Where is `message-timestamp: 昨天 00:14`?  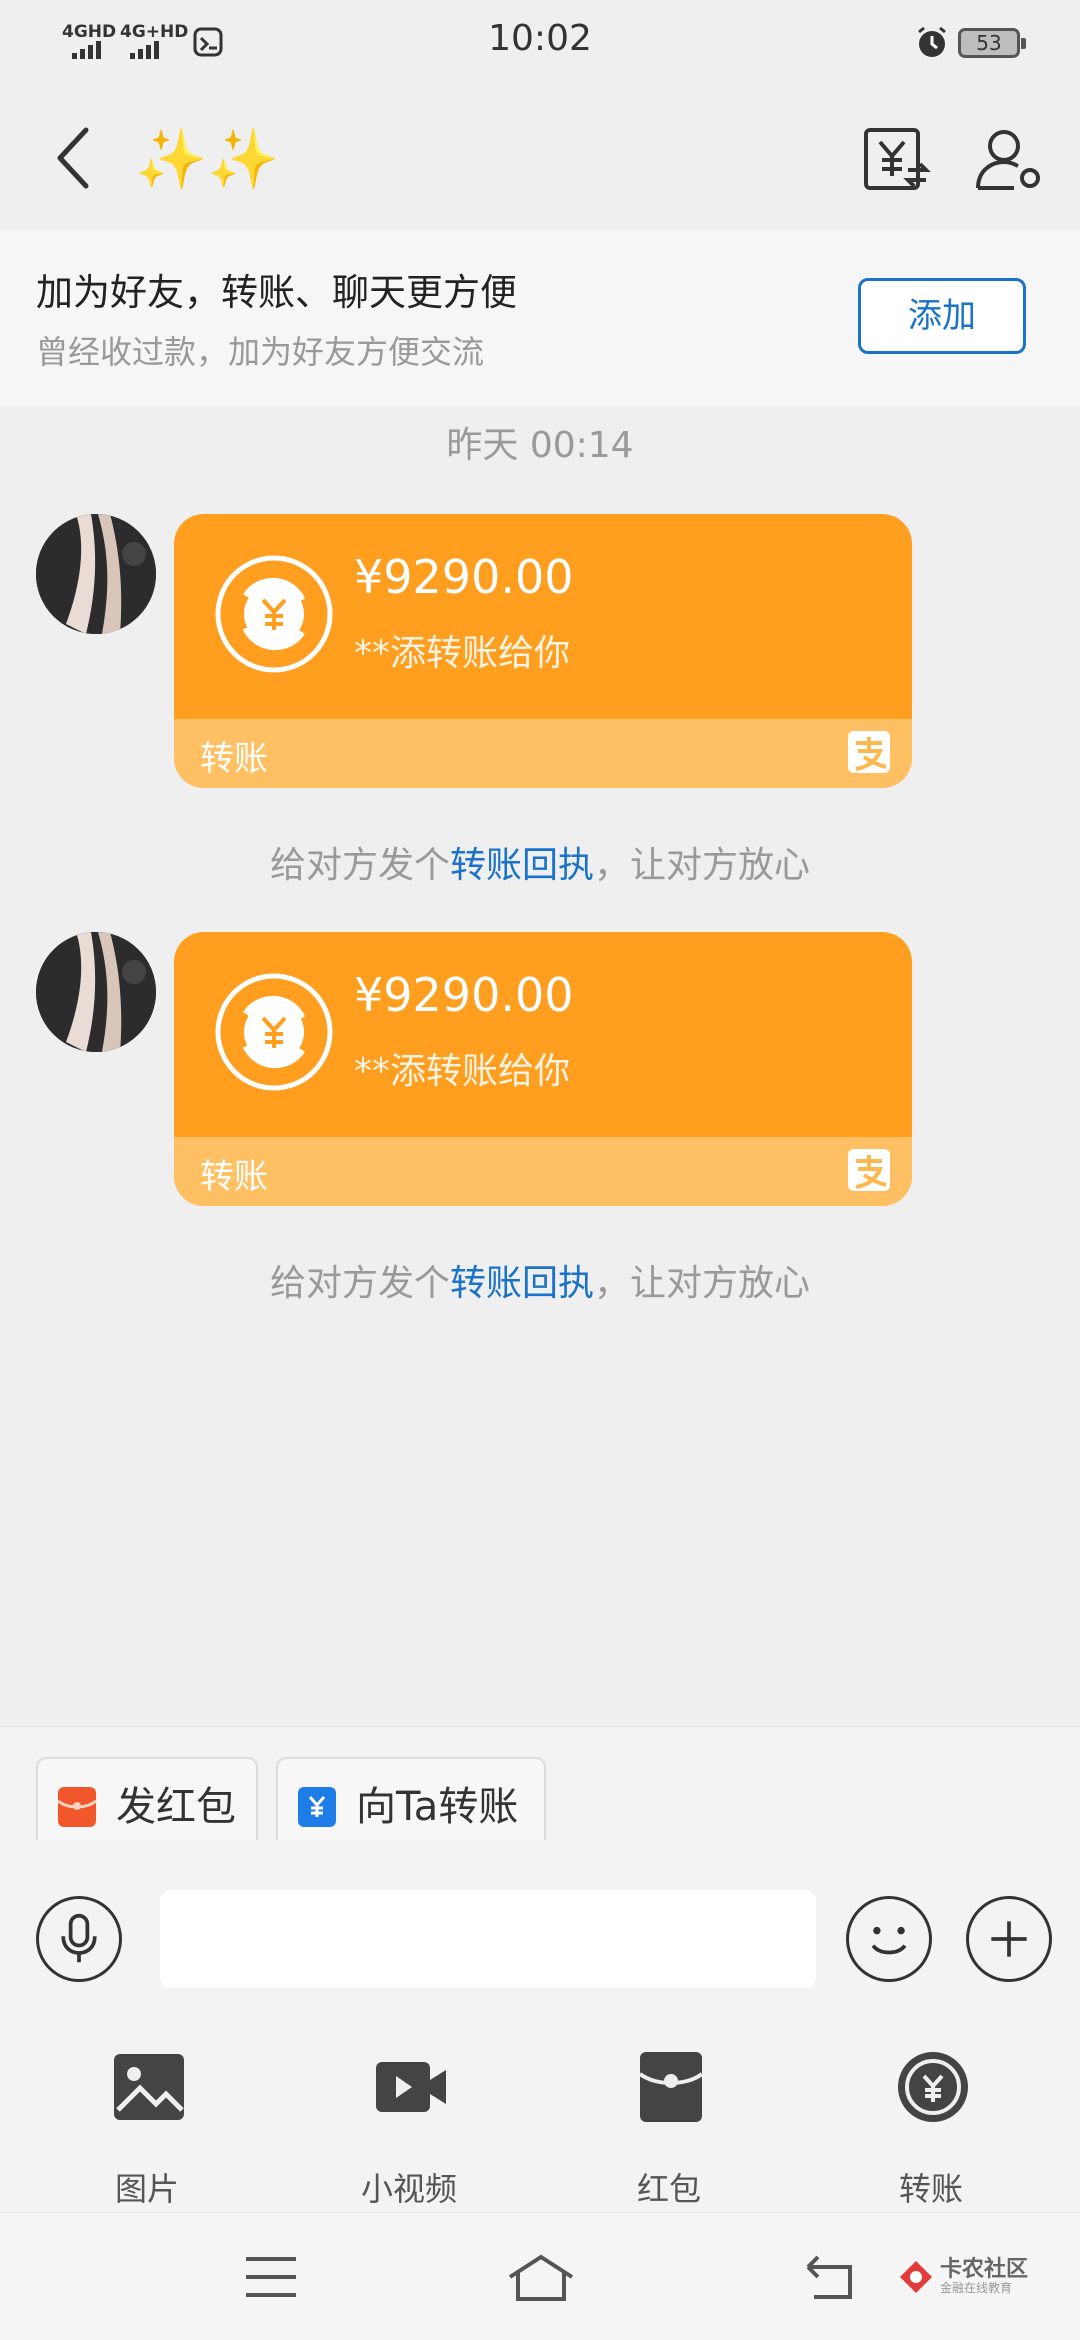
message-timestamp: 昨天 00:14 is located at coordinates (540, 445).